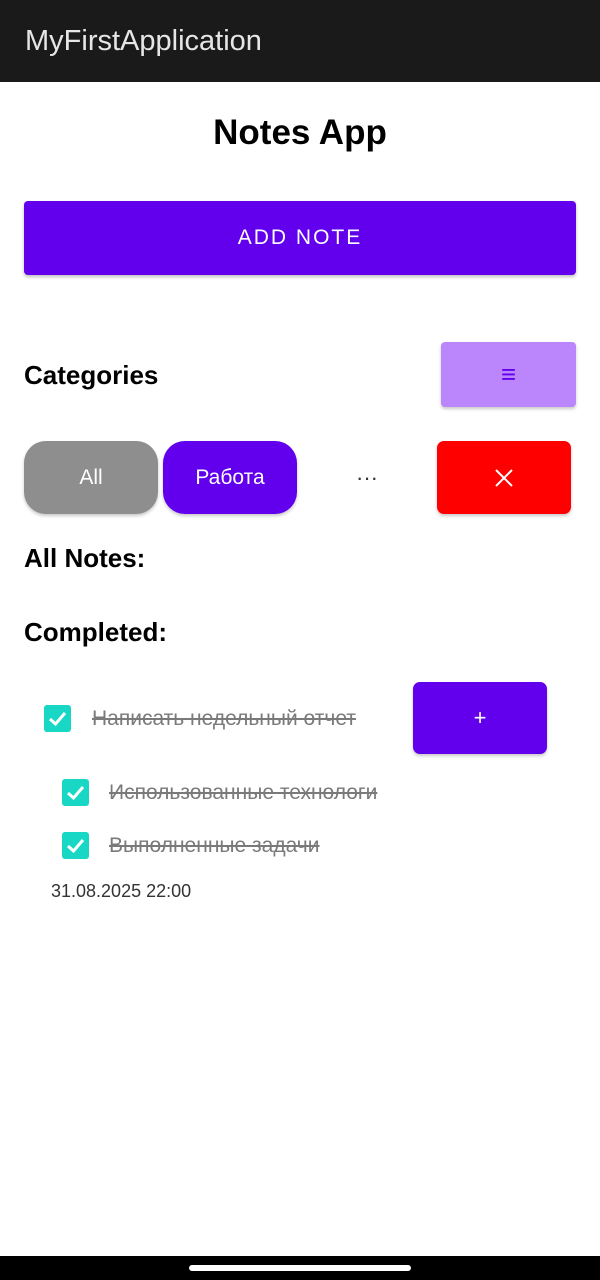 The height and width of the screenshot is (1280, 600). I want to click on add-note-button: ADD NOTE, so click(300, 238).